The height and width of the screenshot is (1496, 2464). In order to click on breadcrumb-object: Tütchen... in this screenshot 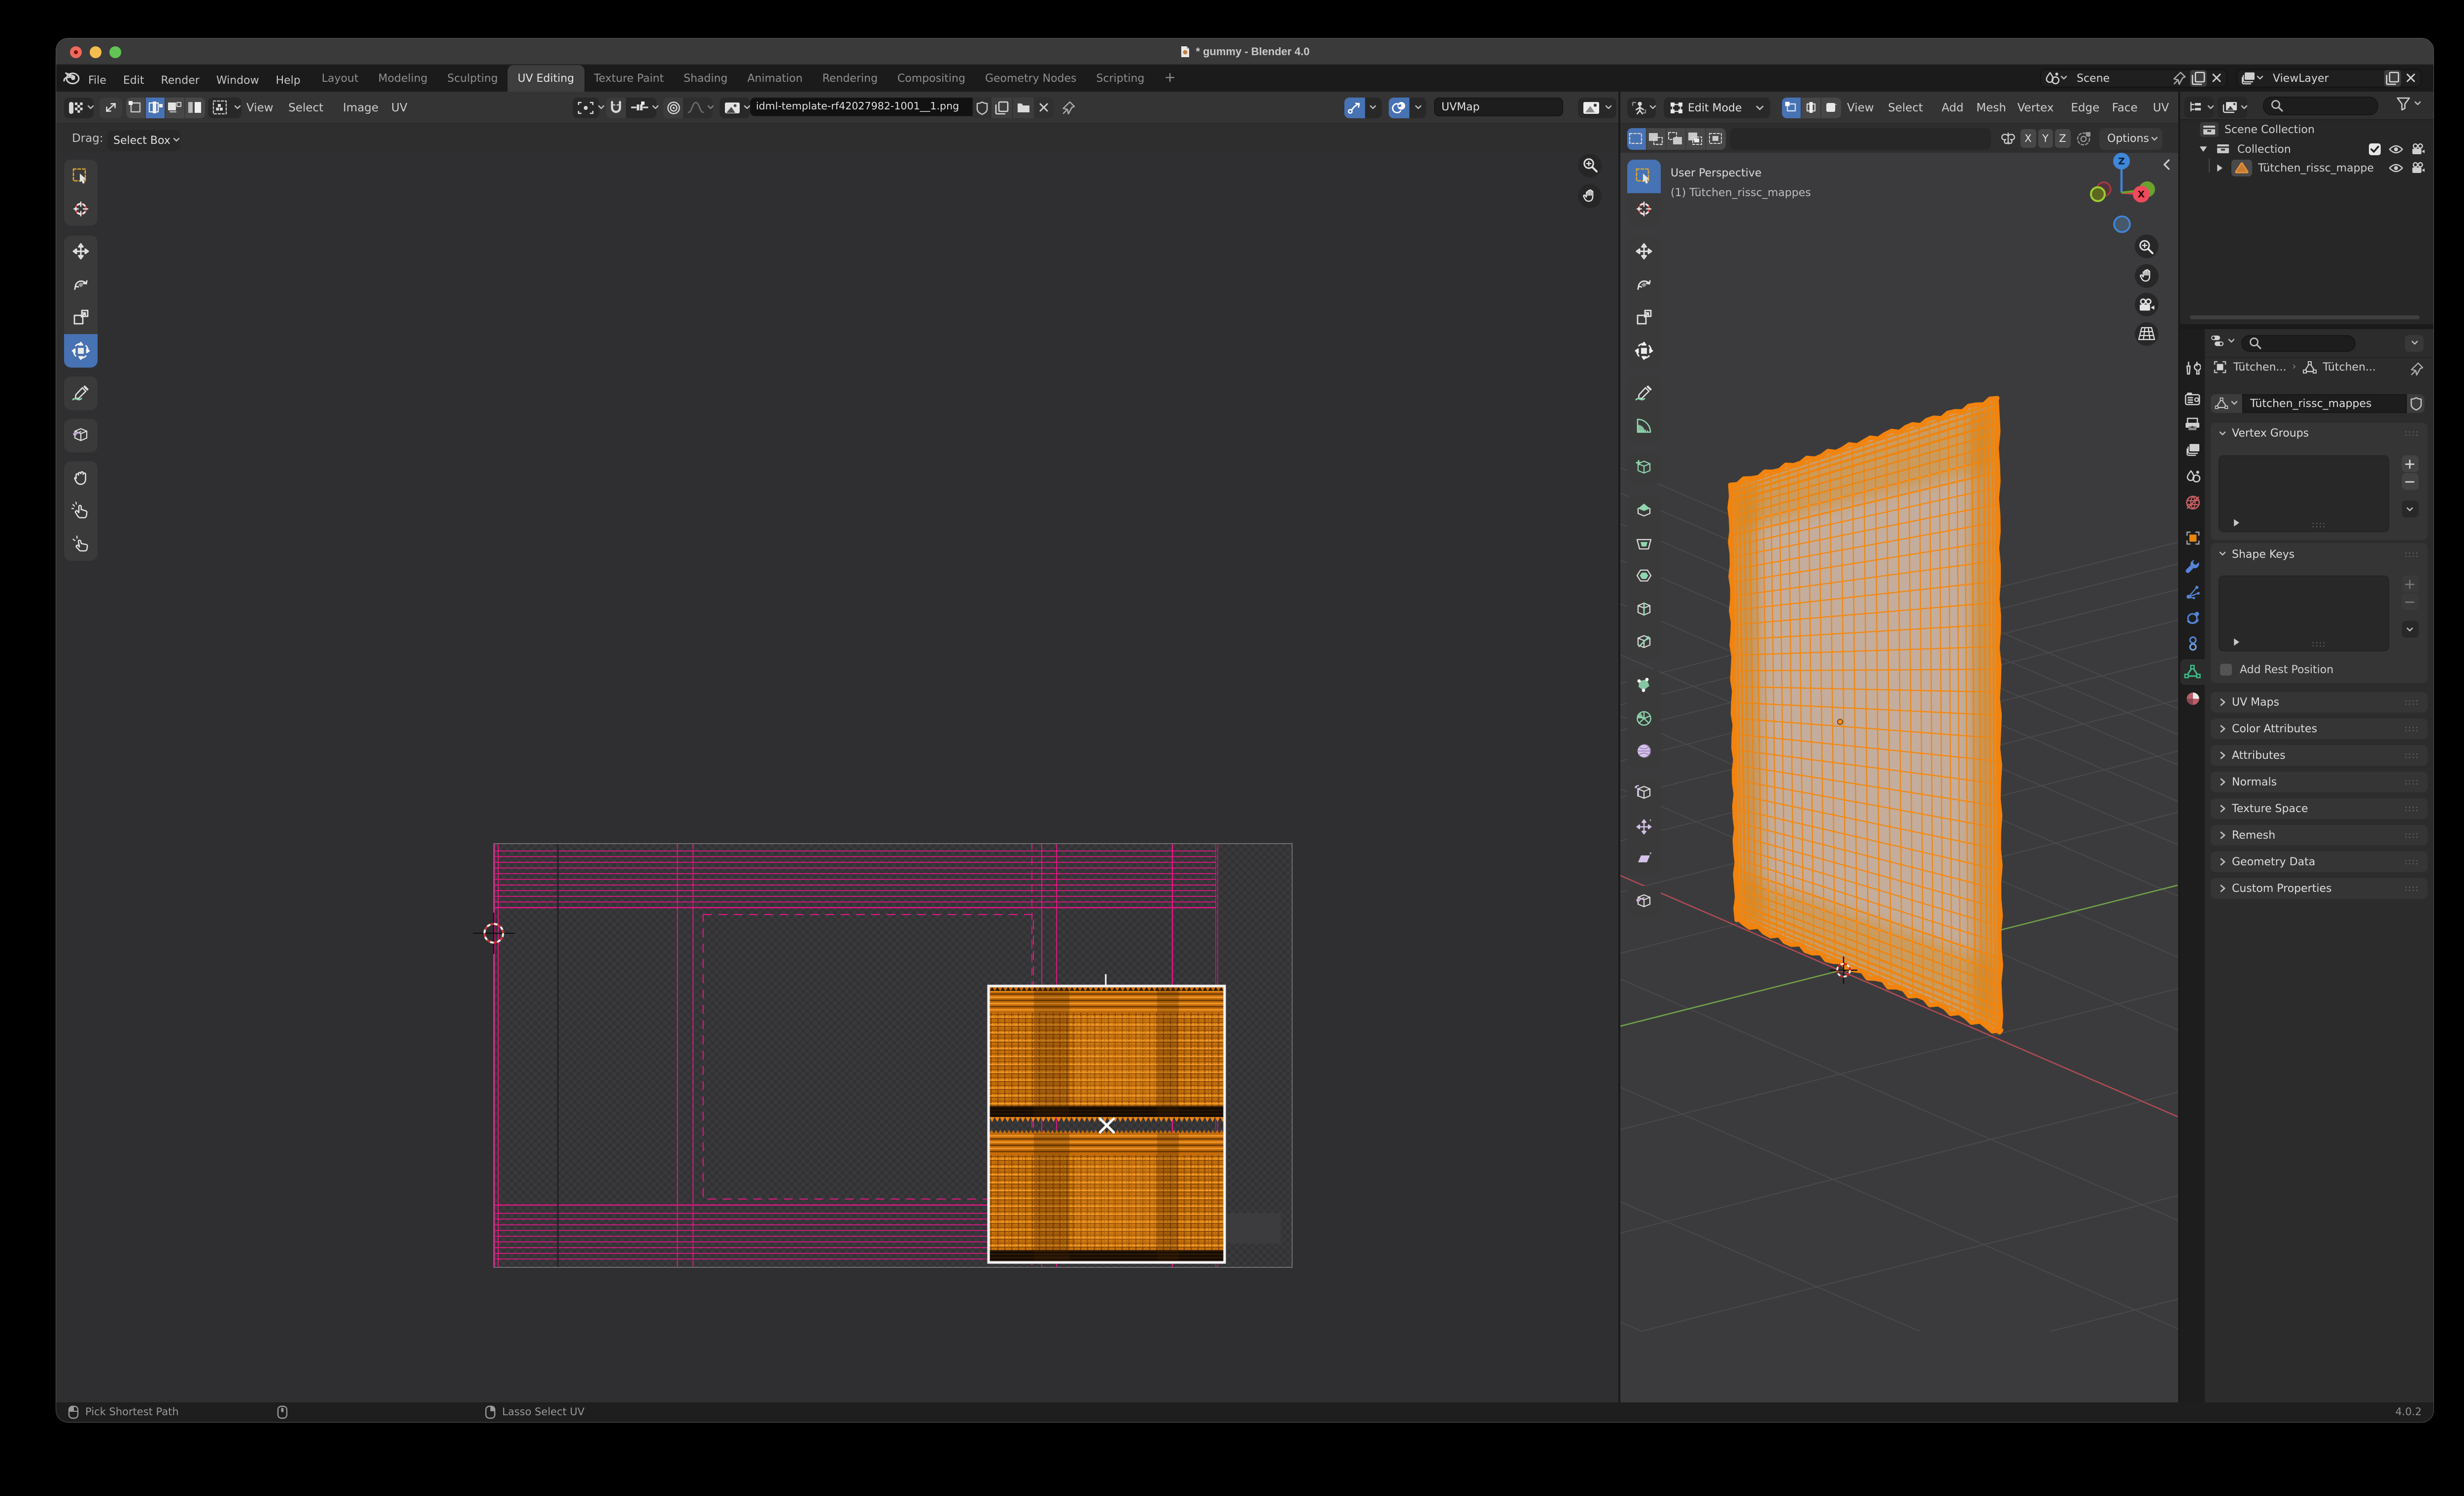, I will do `click(2260, 366)`.